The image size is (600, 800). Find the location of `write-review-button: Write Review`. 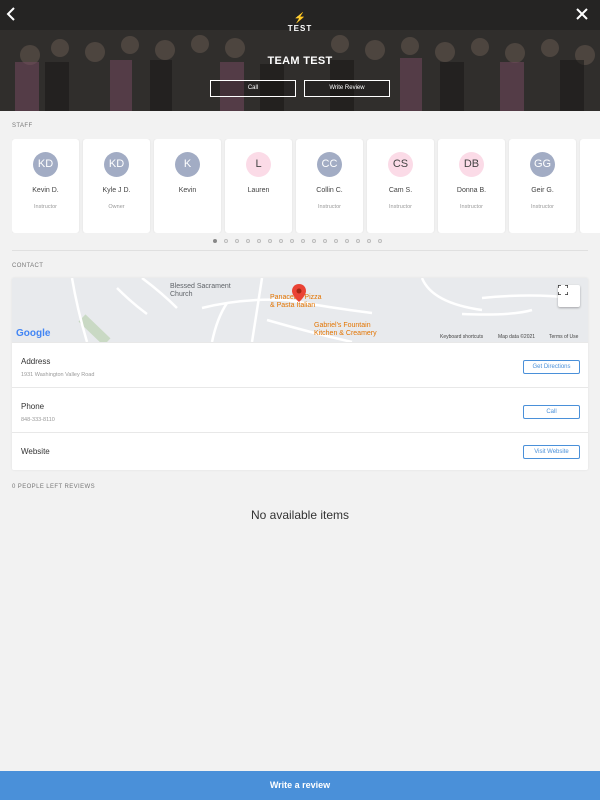

write-review-button: Write Review is located at coordinates (347, 88).